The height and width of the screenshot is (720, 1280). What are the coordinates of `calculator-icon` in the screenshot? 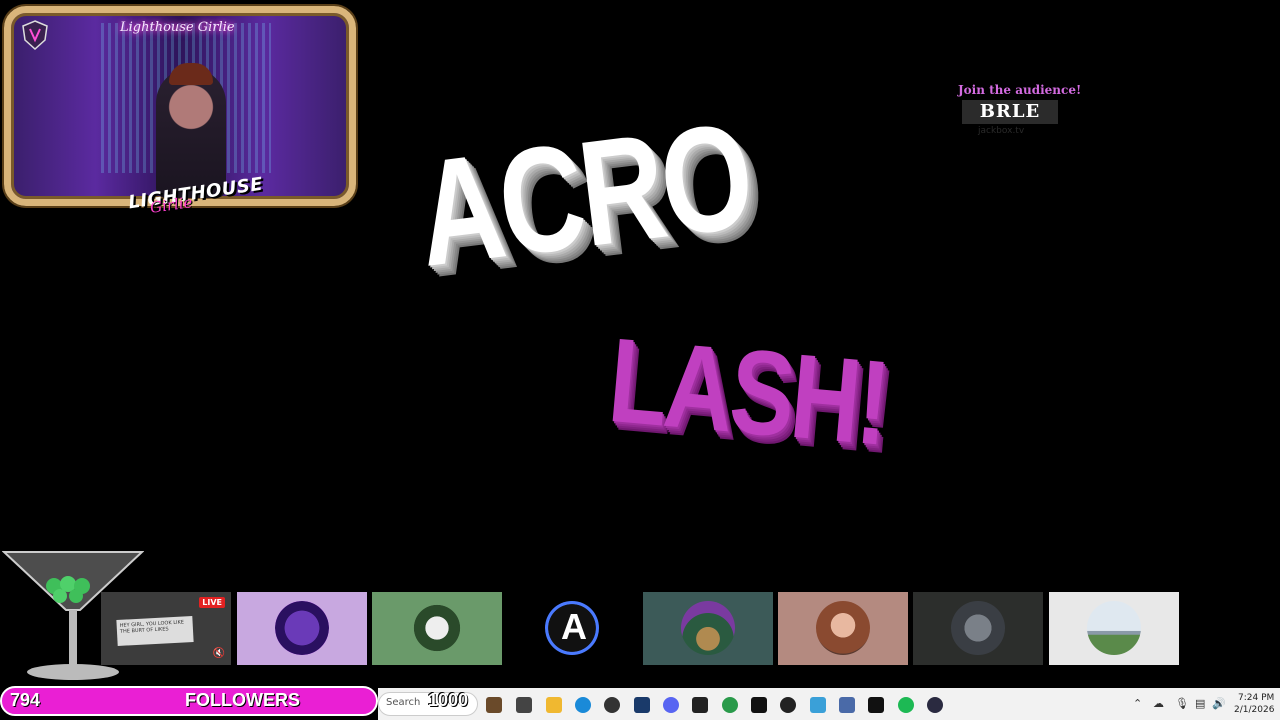 It's located at (847, 705).